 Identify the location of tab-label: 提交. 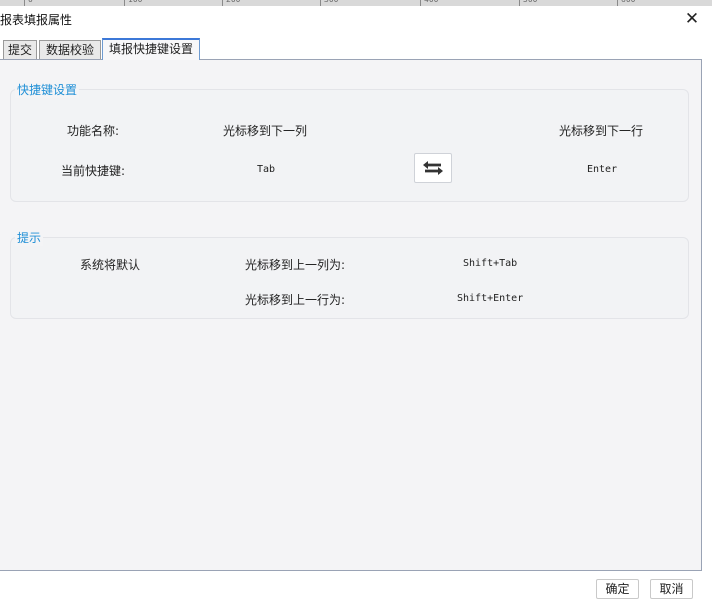
(19, 50).